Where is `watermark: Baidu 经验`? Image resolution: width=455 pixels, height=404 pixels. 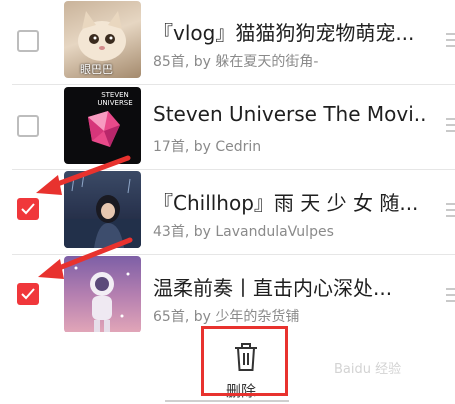 watermark: Baidu 经验 is located at coordinates (368, 369).